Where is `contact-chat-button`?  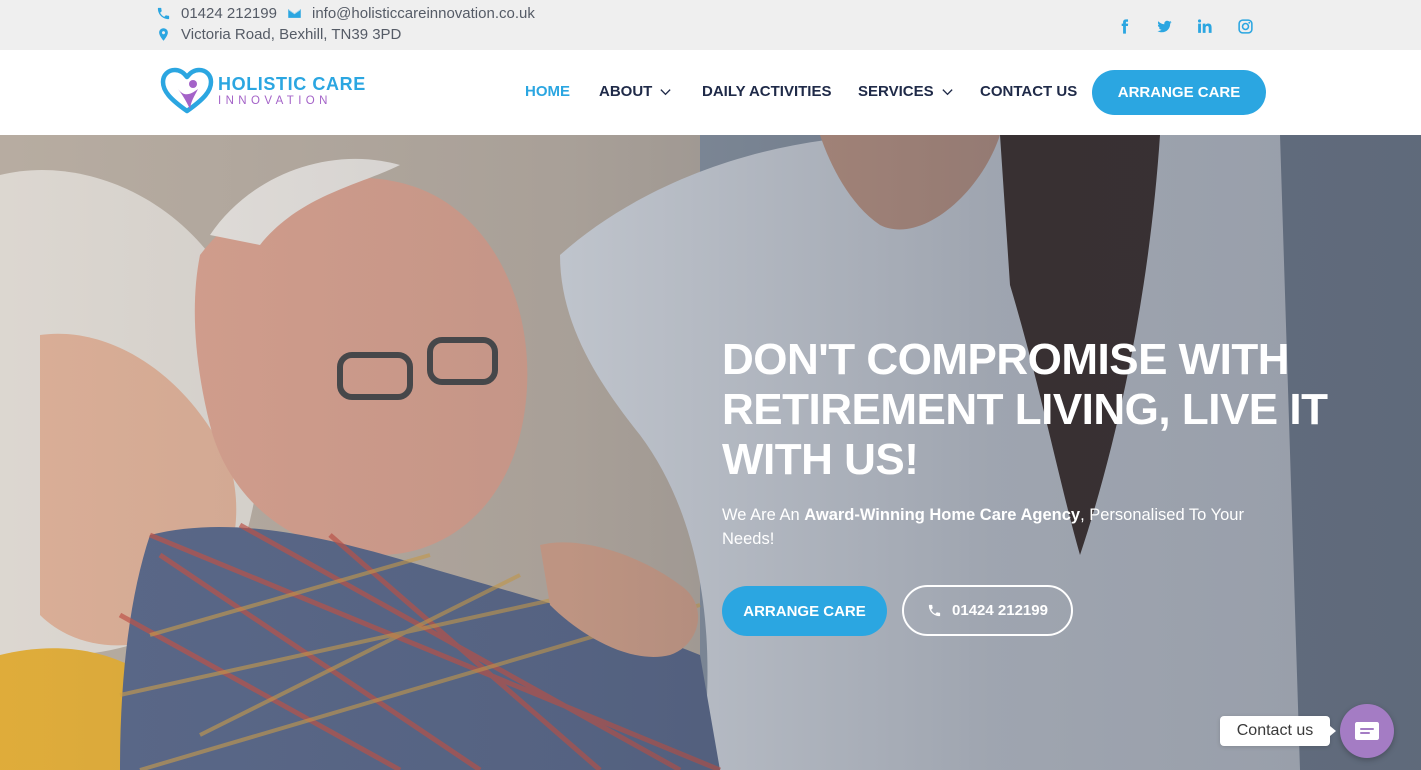 contact-chat-button is located at coordinates (1367, 731).